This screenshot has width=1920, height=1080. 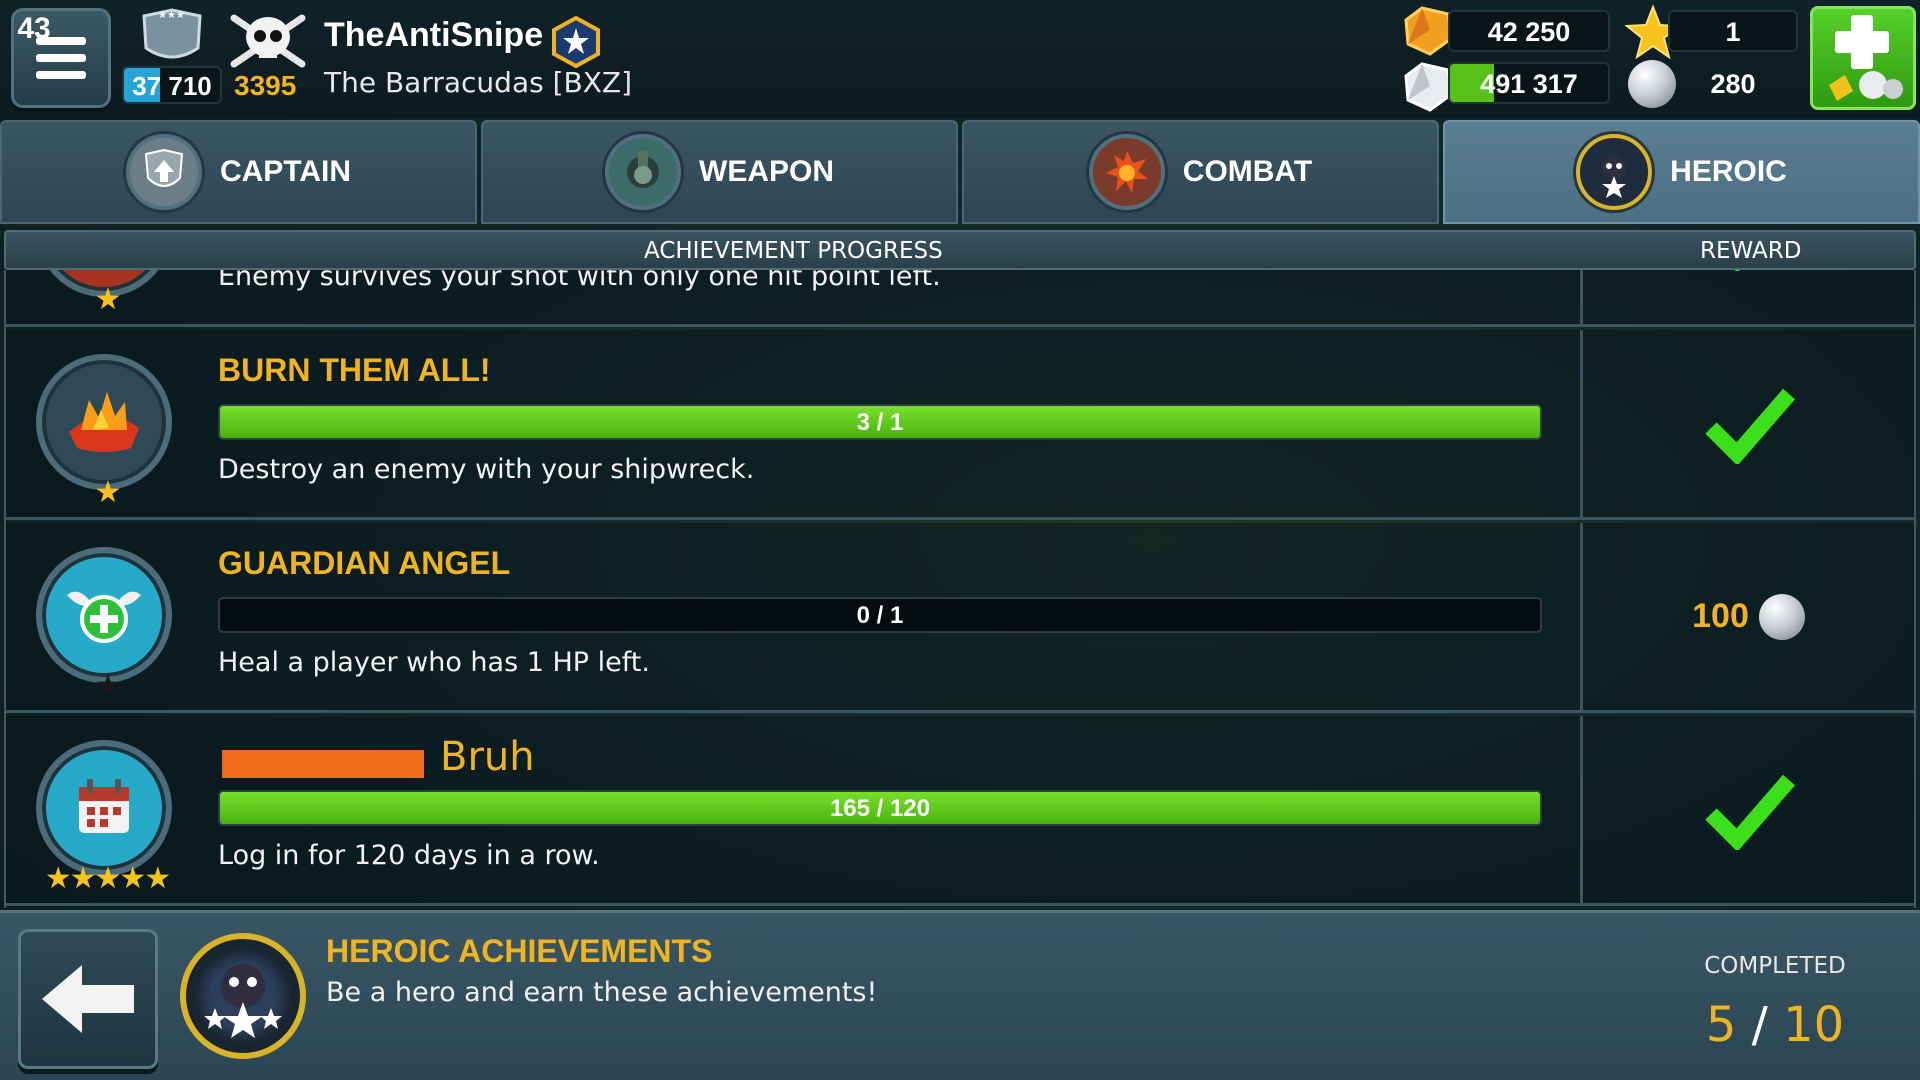 I want to click on back-button, so click(x=88, y=999).